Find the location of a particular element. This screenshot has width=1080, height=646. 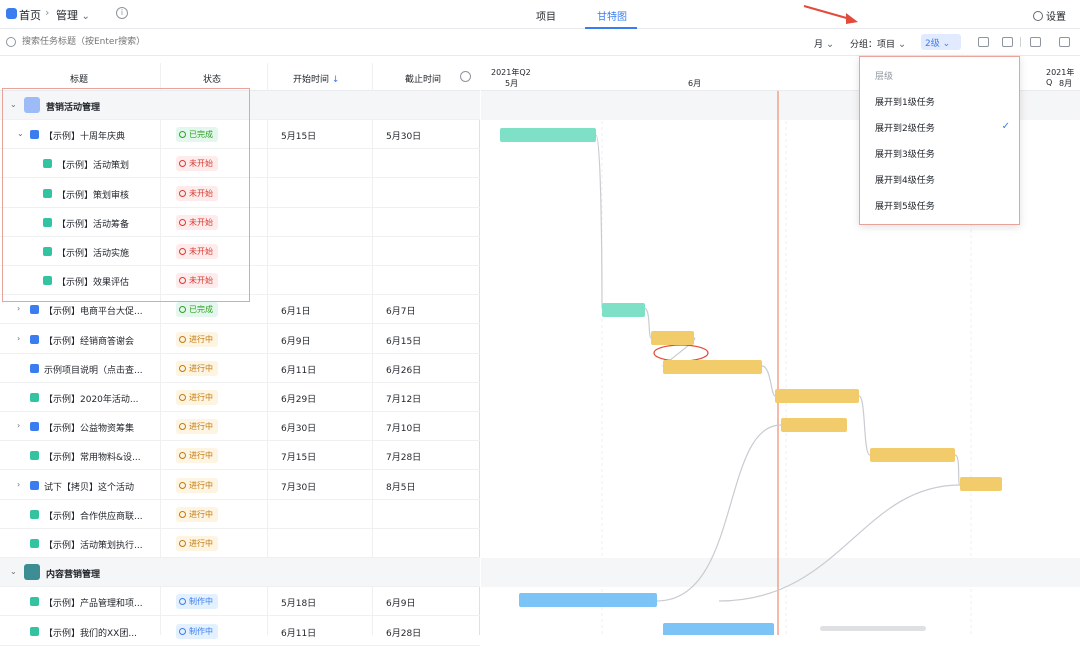

annotation-arrow is located at coordinates (827, 12).